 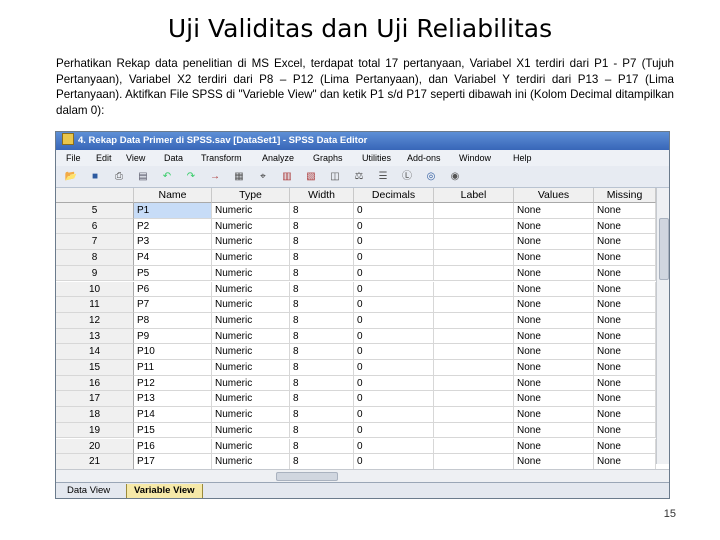 I want to click on vertical-scrollbar, so click(x=662, y=326).